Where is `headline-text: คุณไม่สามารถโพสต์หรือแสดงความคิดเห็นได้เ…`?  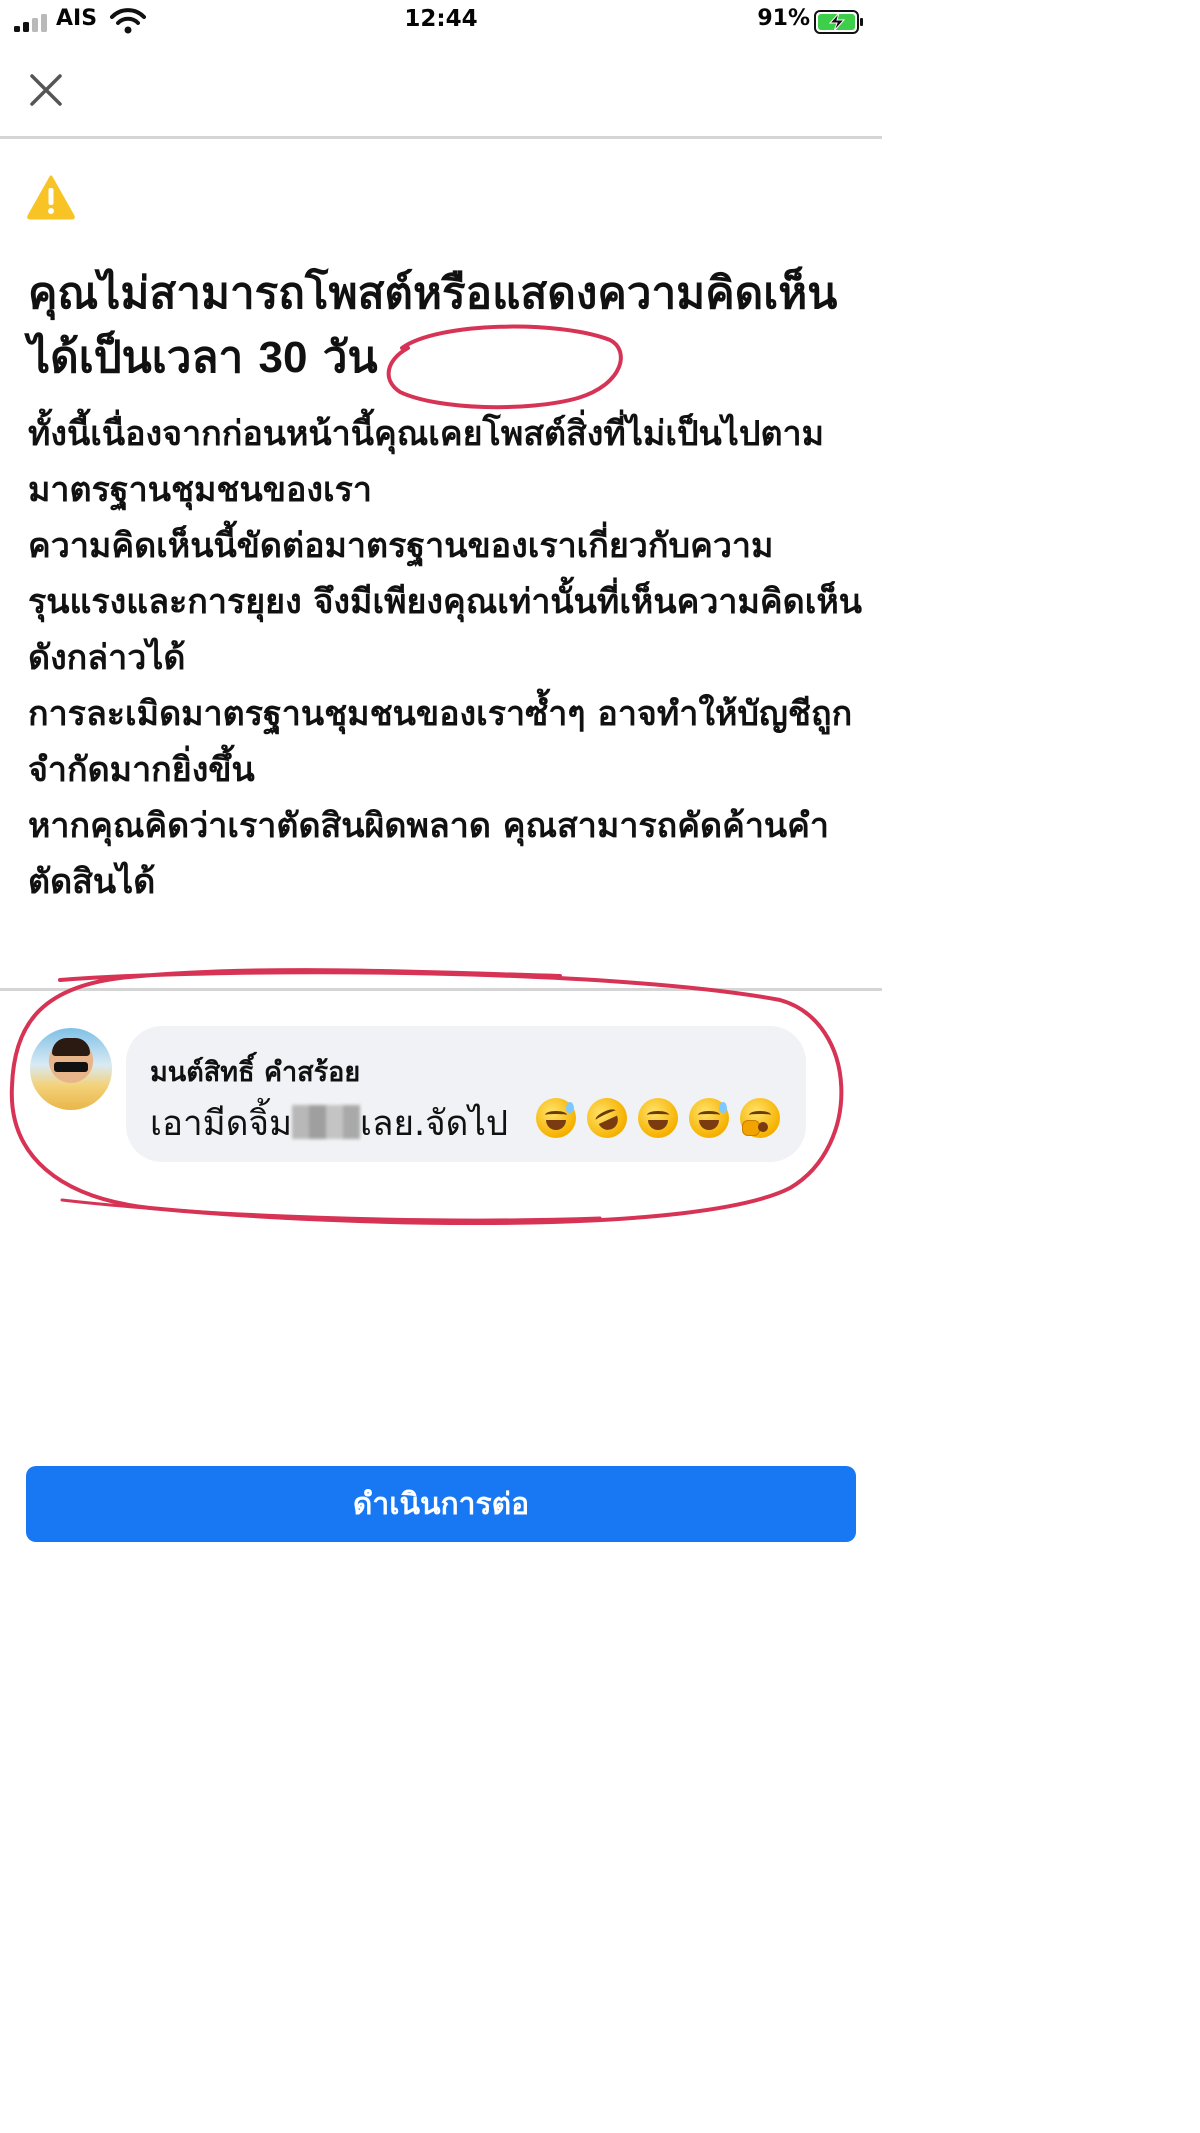
headline-text: คุณไม่สามารถโพสต์หรือแสดงความคิดเห็นได้เ… is located at coordinates (433, 325).